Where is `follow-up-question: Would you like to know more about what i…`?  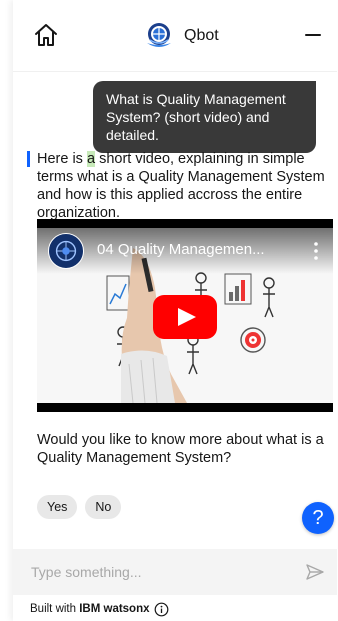
follow-up-question: Would you like to know more about what i… is located at coordinates (180, 449).